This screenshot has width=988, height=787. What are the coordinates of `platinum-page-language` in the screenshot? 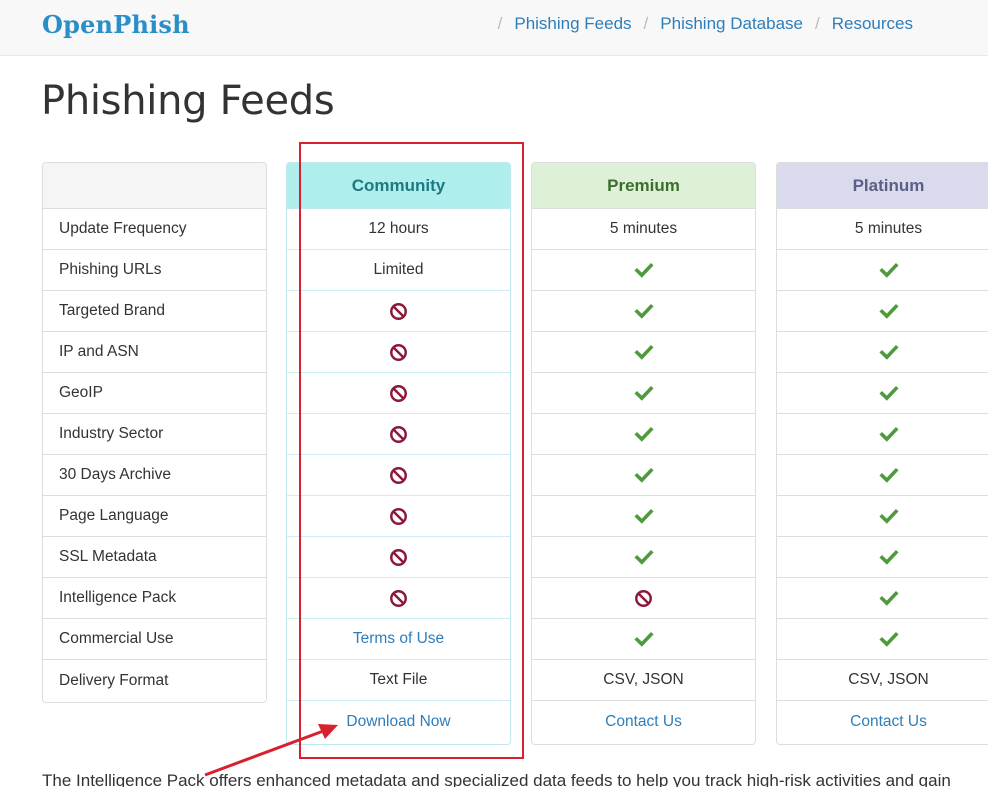 It's located at (882, 516).